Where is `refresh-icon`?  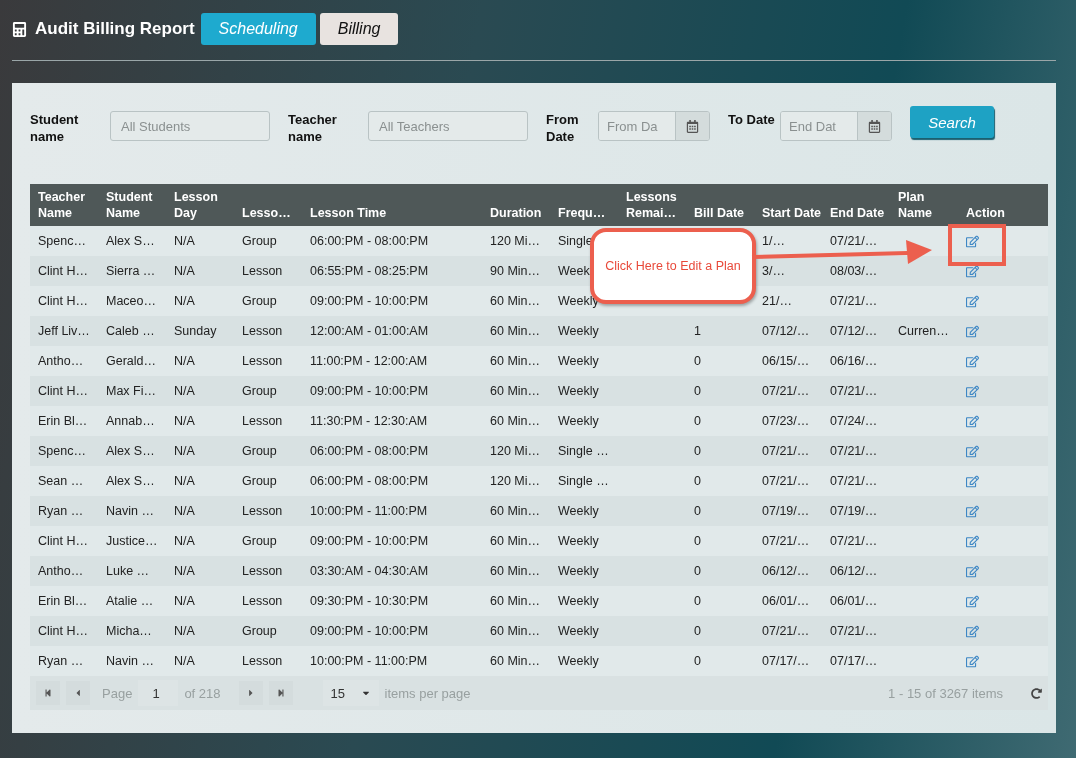 refresh-icon is located at coordinates (1036, 693).